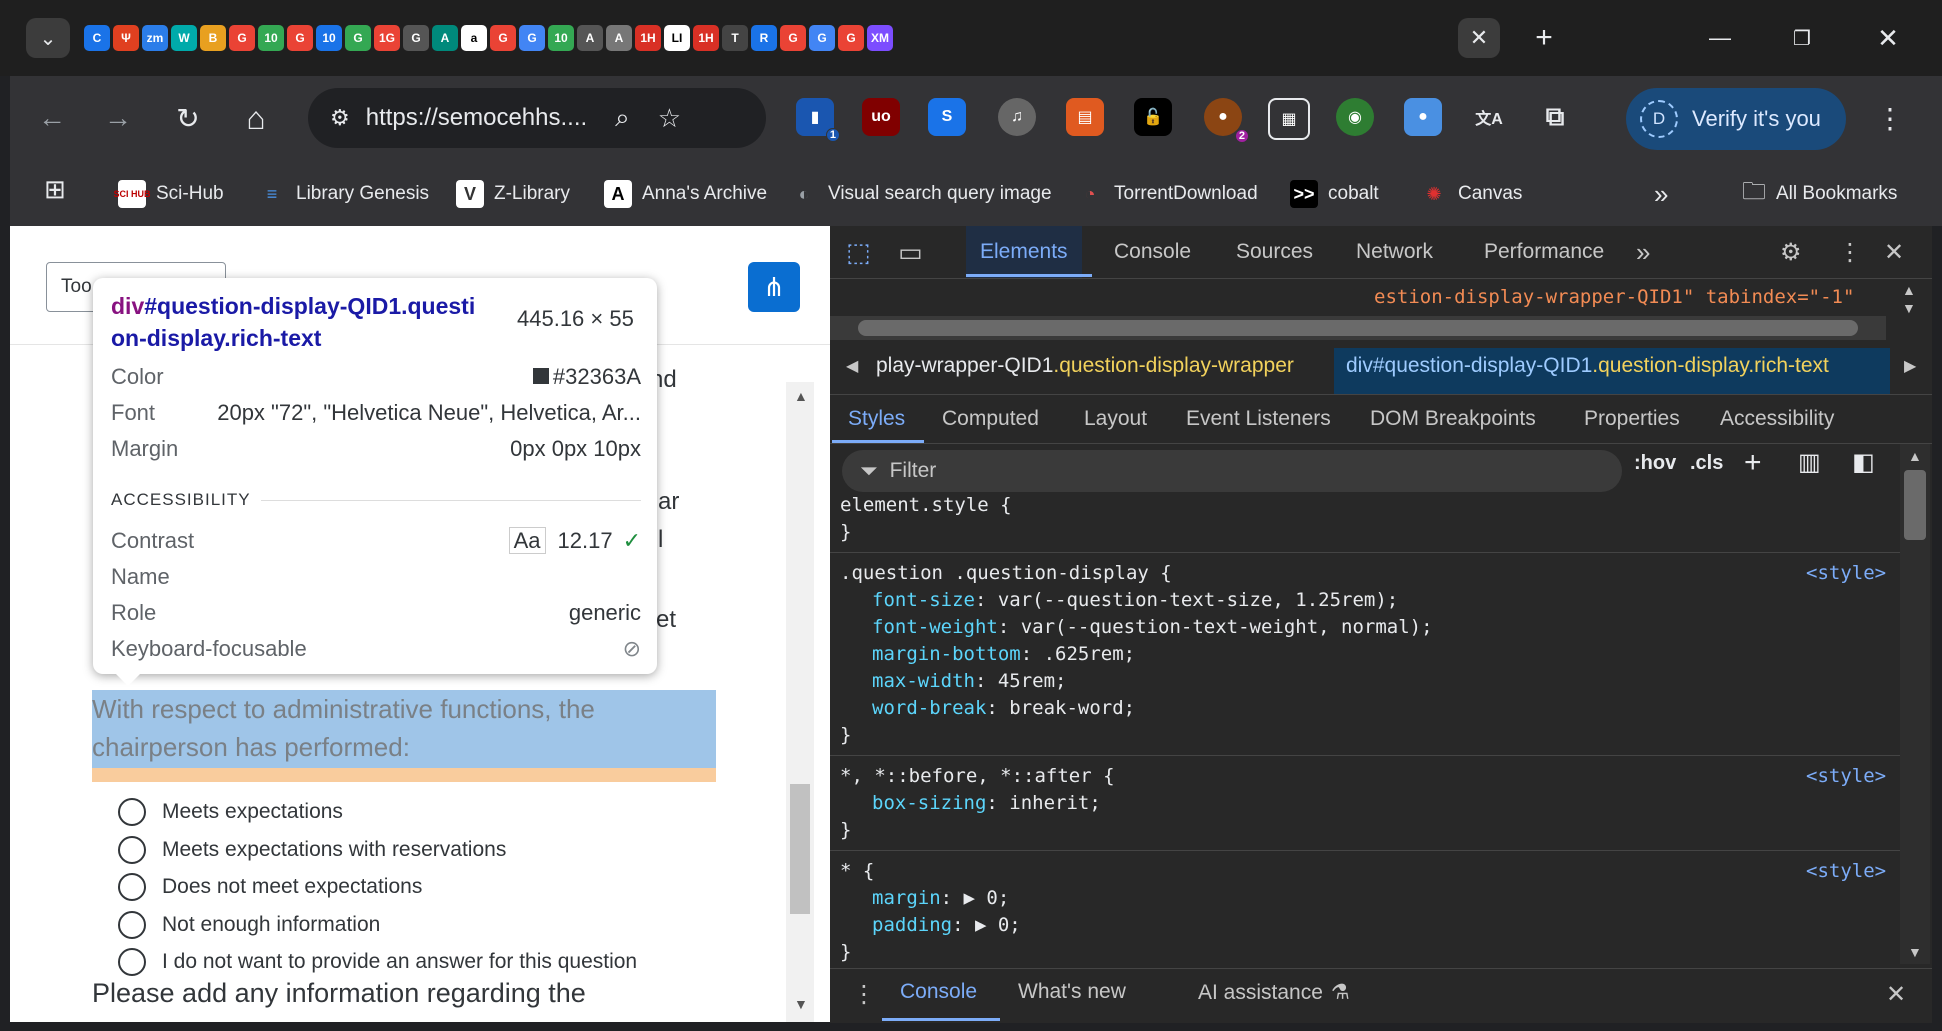 Image resolution: width=1942 pixels, height=1031 pixels. I want to click on css-declaration: box-sizing: inherit;, so click(986, 803).